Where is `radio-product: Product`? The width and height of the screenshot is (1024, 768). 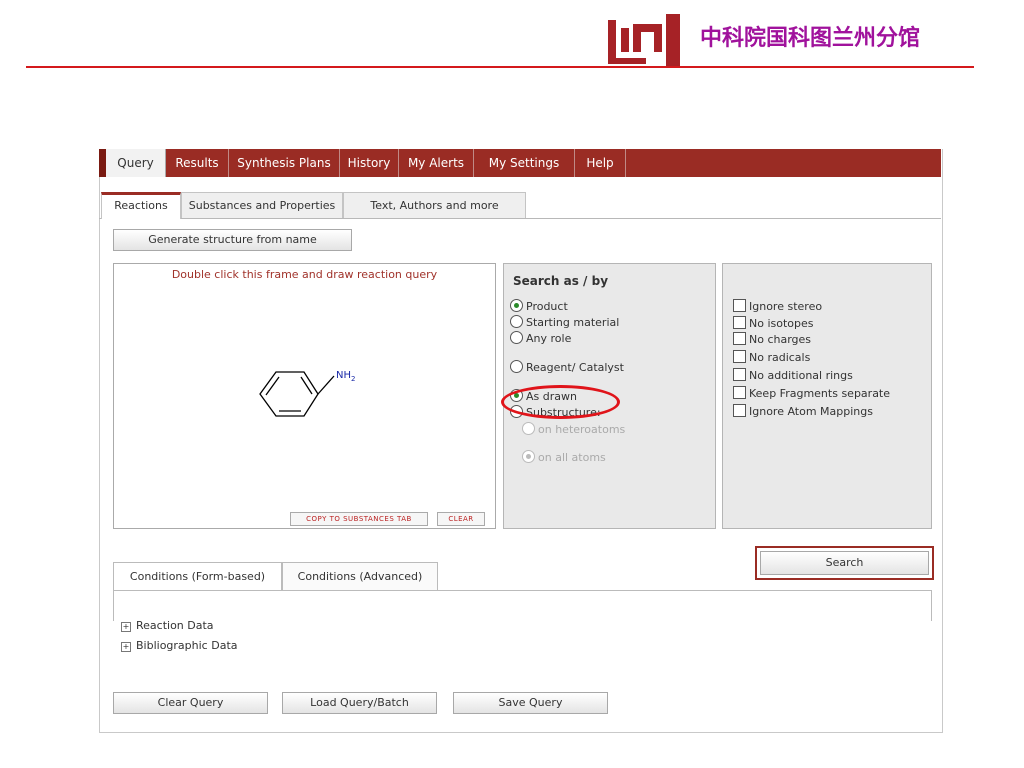
radio-product: Product is located at coordinates (539, 307).